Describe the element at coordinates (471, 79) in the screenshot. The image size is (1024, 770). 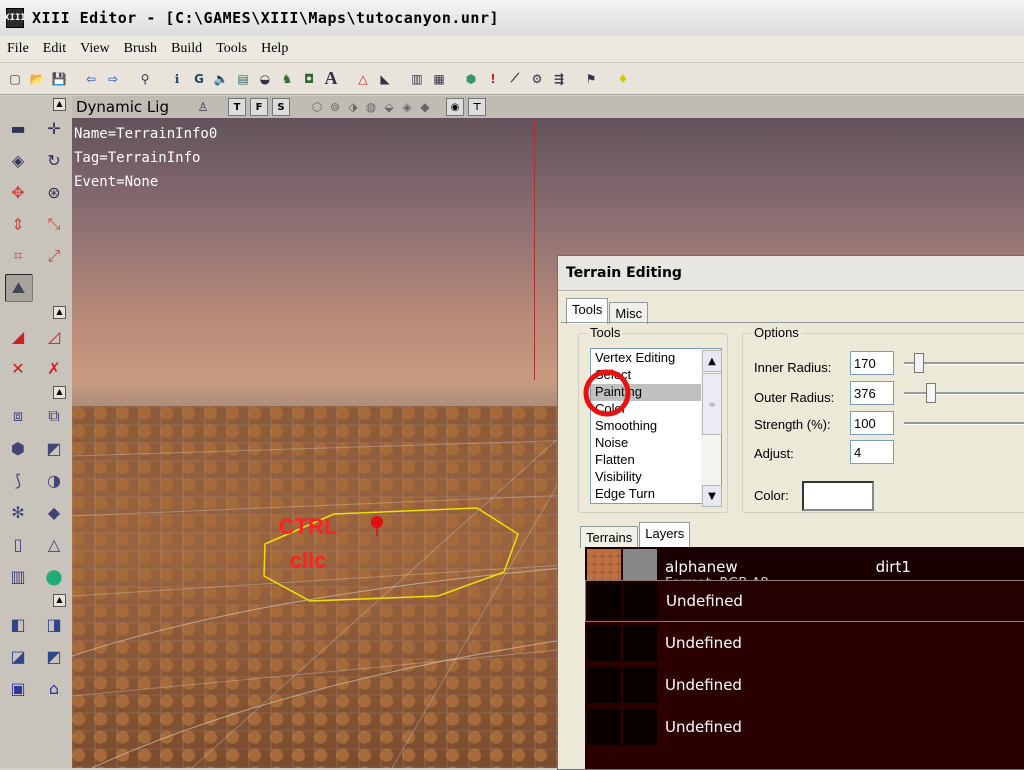
I see `build-all-icon: ⬢` at that location.